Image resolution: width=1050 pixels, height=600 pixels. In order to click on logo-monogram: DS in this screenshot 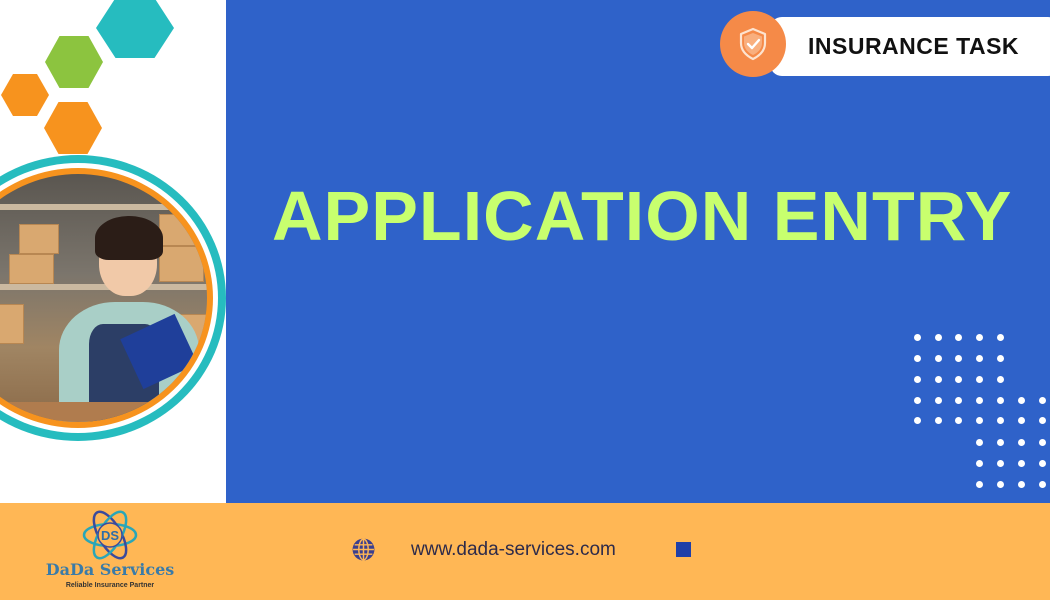, I will do `click(110, 535)`.